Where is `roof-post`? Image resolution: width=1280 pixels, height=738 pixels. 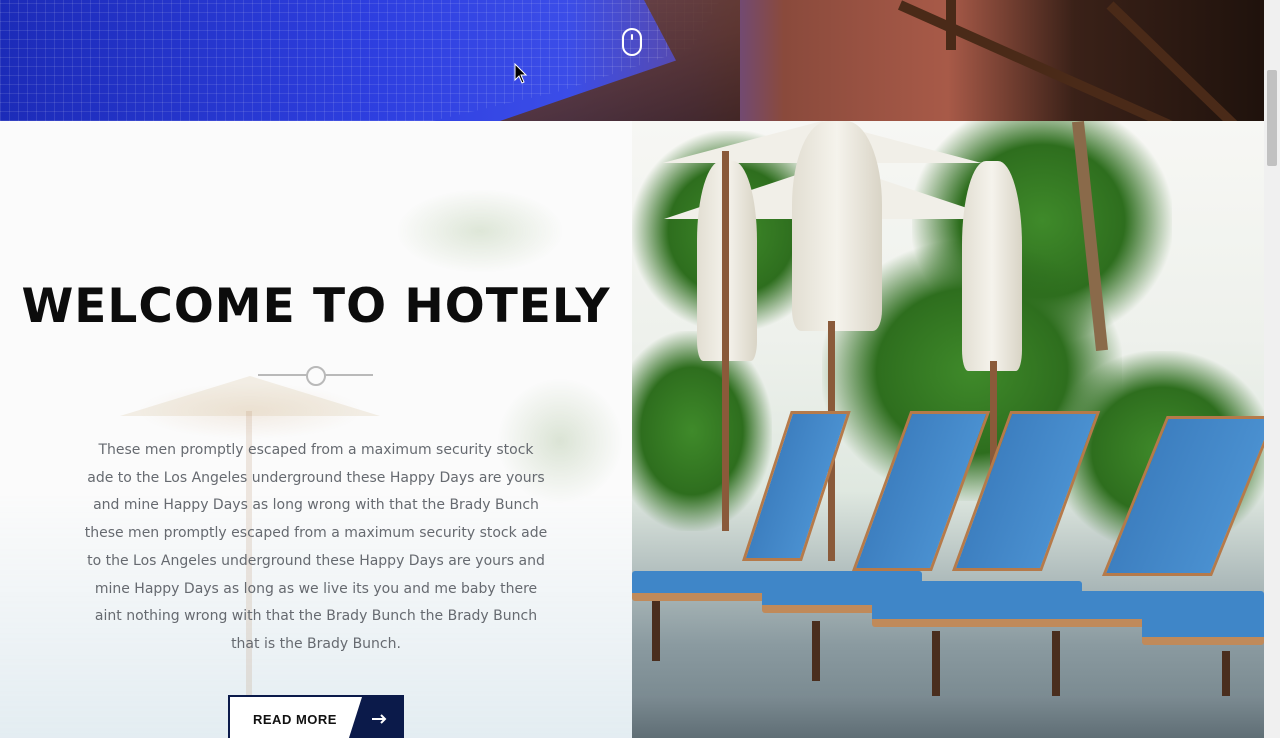 roof-post is located at coordinates (951, 25).